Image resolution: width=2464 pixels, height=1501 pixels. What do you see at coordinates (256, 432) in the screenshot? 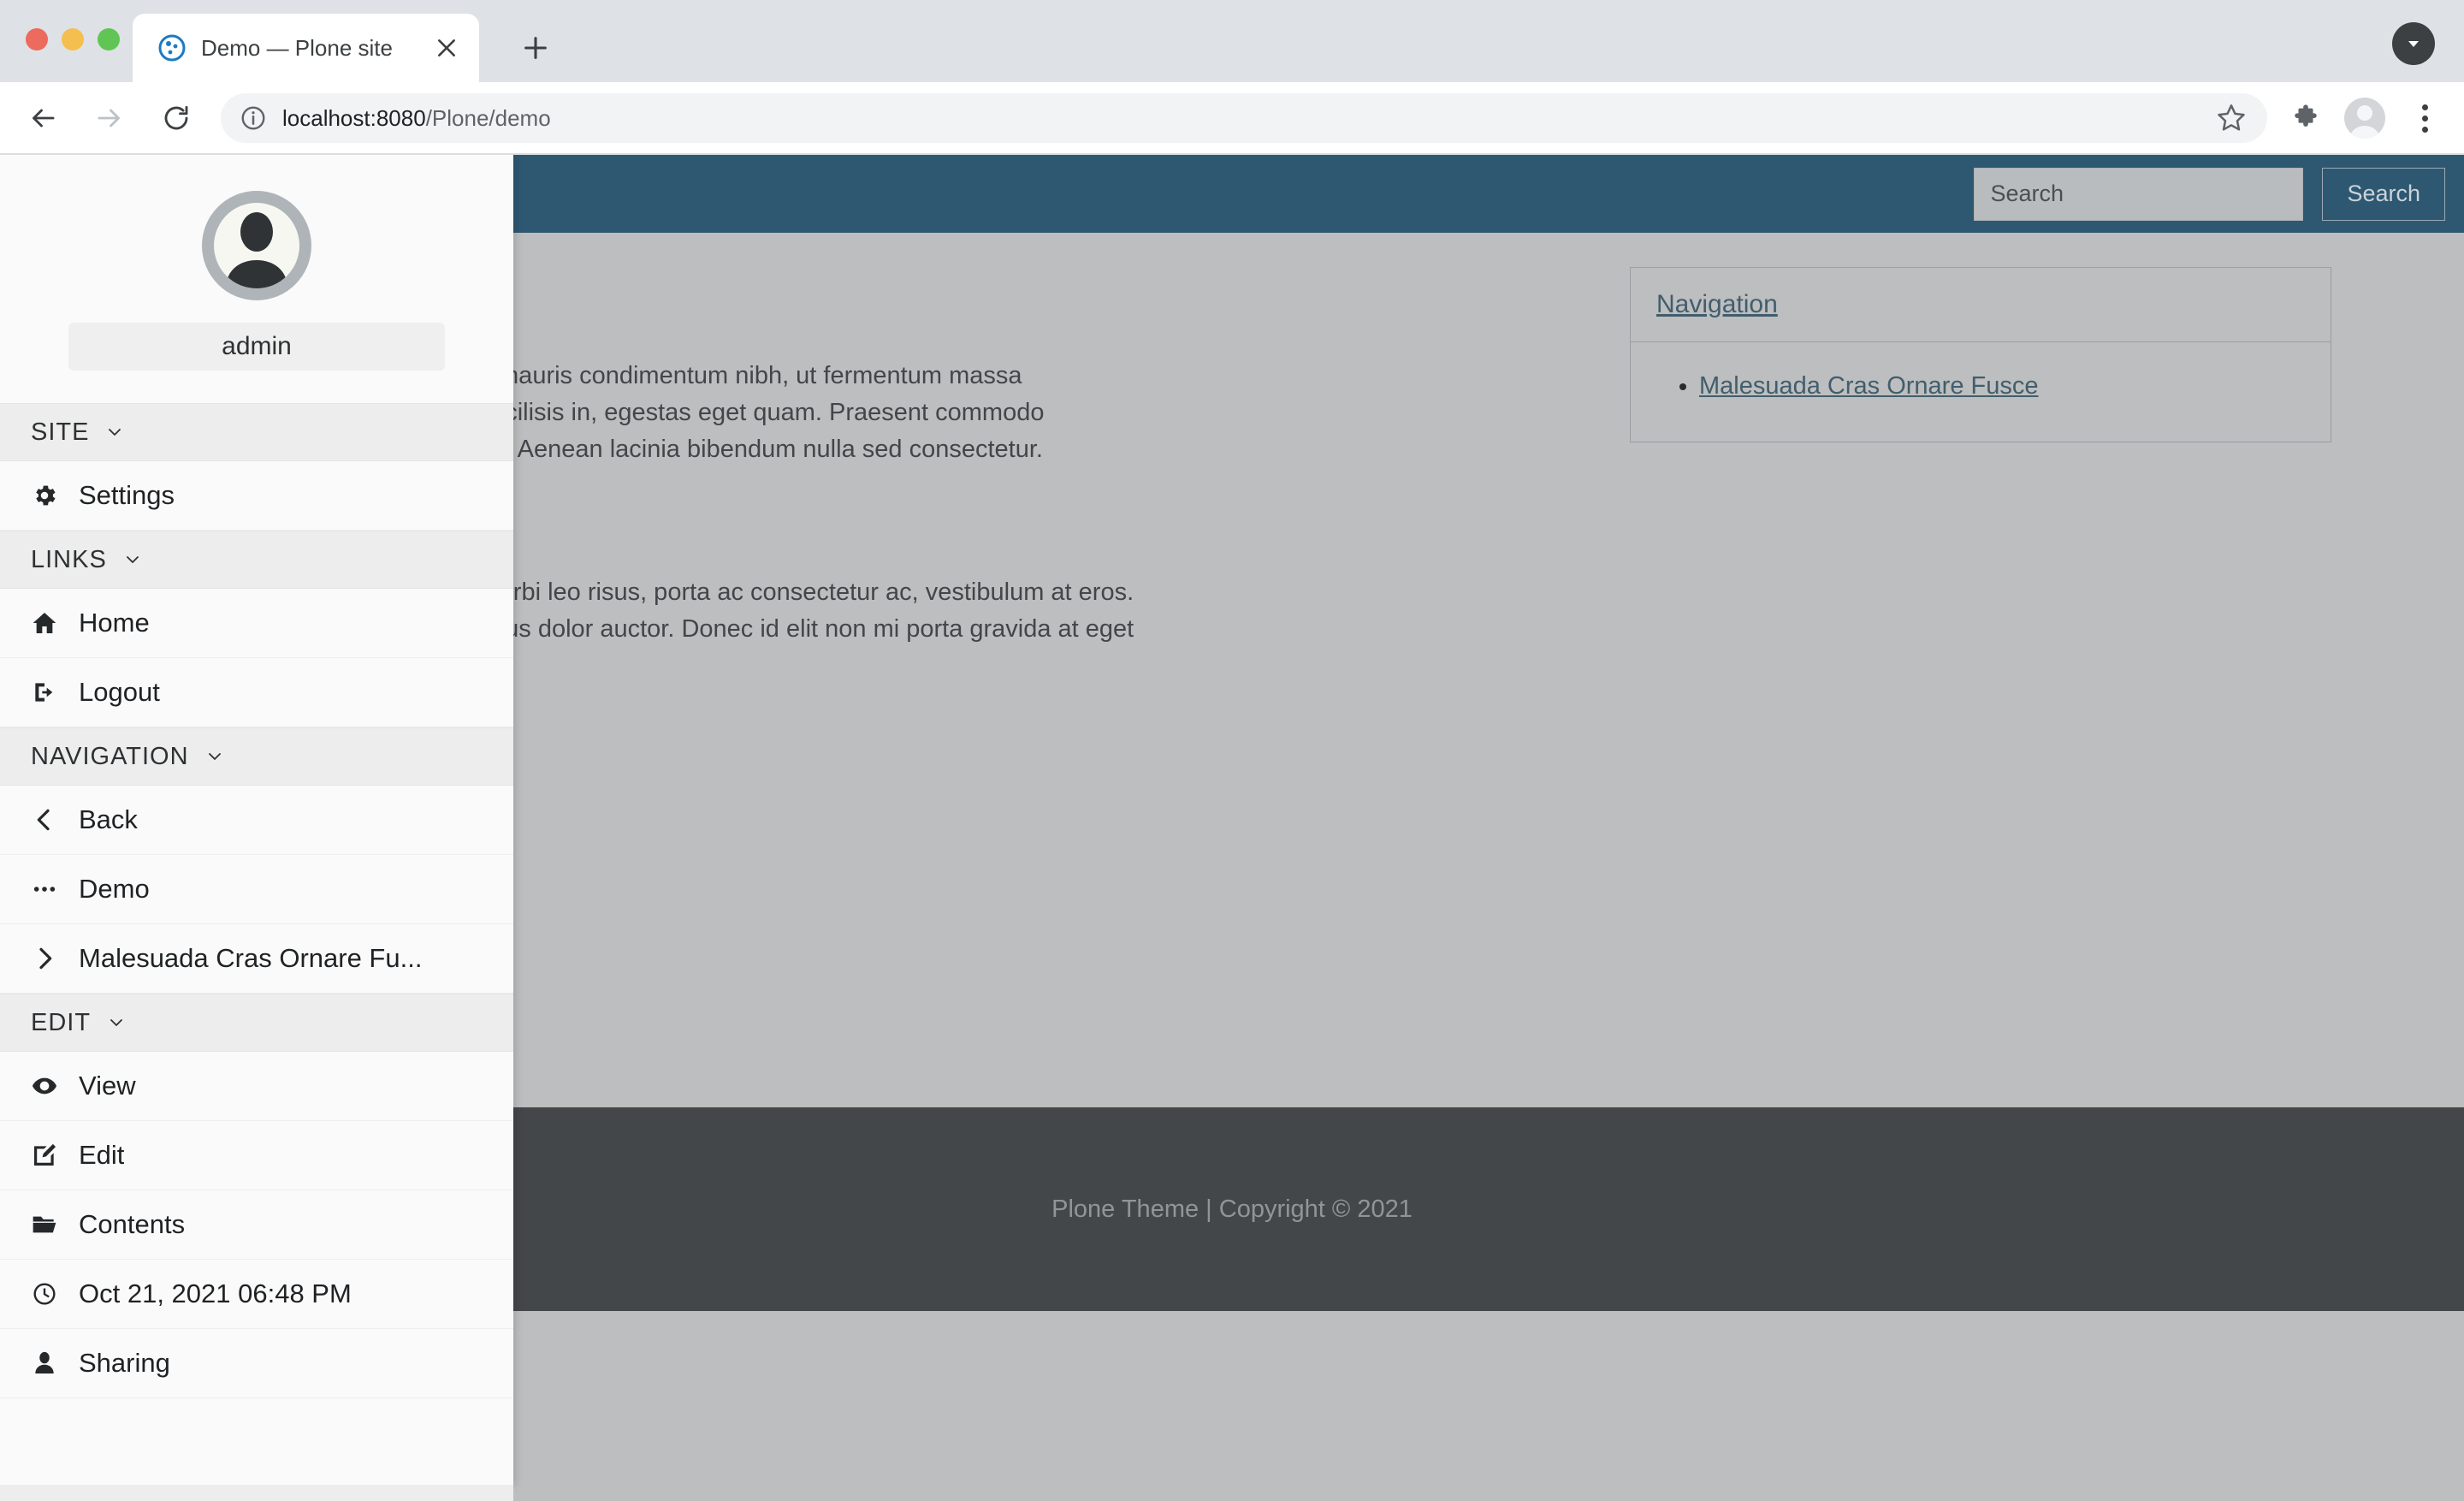
I see `sidebar-section-site: SITE` at bounding box center [256, 432].